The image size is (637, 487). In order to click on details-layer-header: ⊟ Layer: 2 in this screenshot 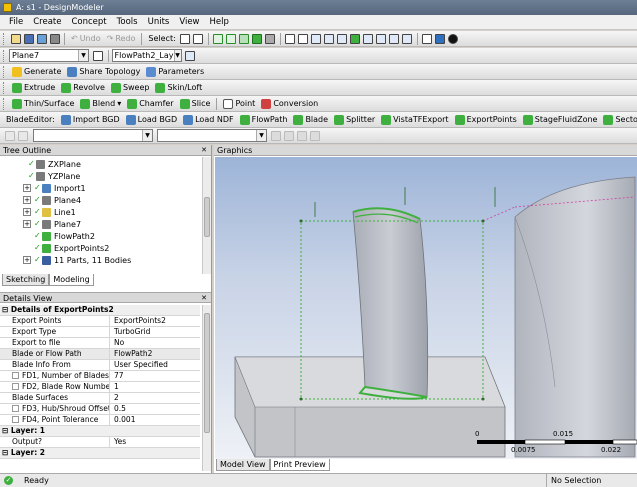, I will do `click(100, 453)`.